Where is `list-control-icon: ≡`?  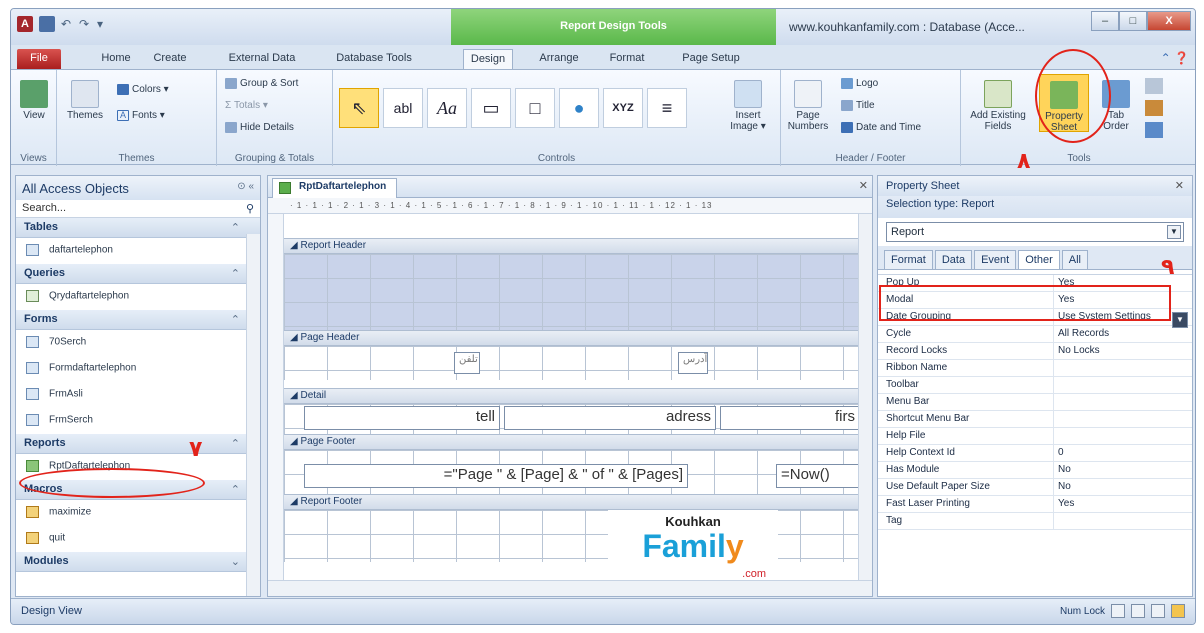
list-control-icon: ≡ is located at coordinates (667, 108).